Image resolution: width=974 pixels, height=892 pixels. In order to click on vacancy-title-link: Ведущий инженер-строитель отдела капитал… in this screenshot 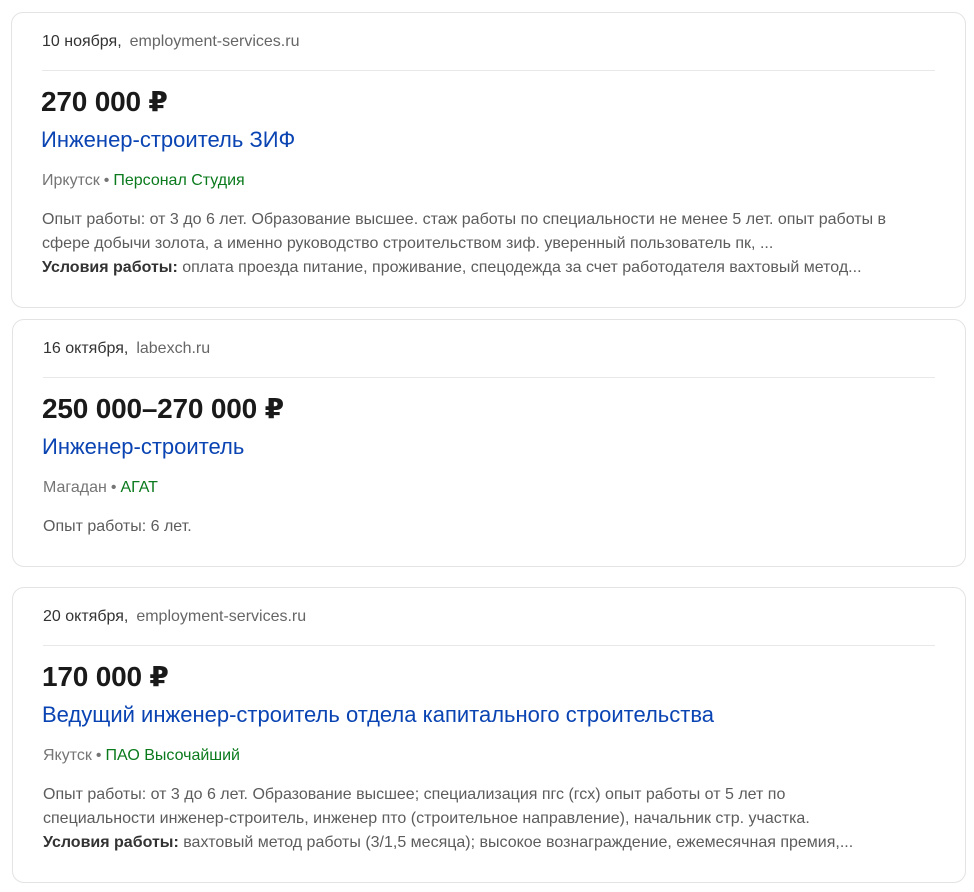, I will do `click(378, 715)`.